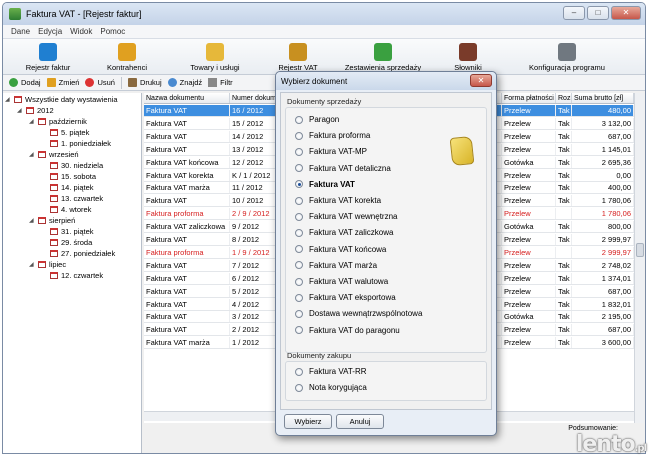  Describe the element at coordinates (20, 31) in the screenshot. I see `menu-dane: Dane` at that location.